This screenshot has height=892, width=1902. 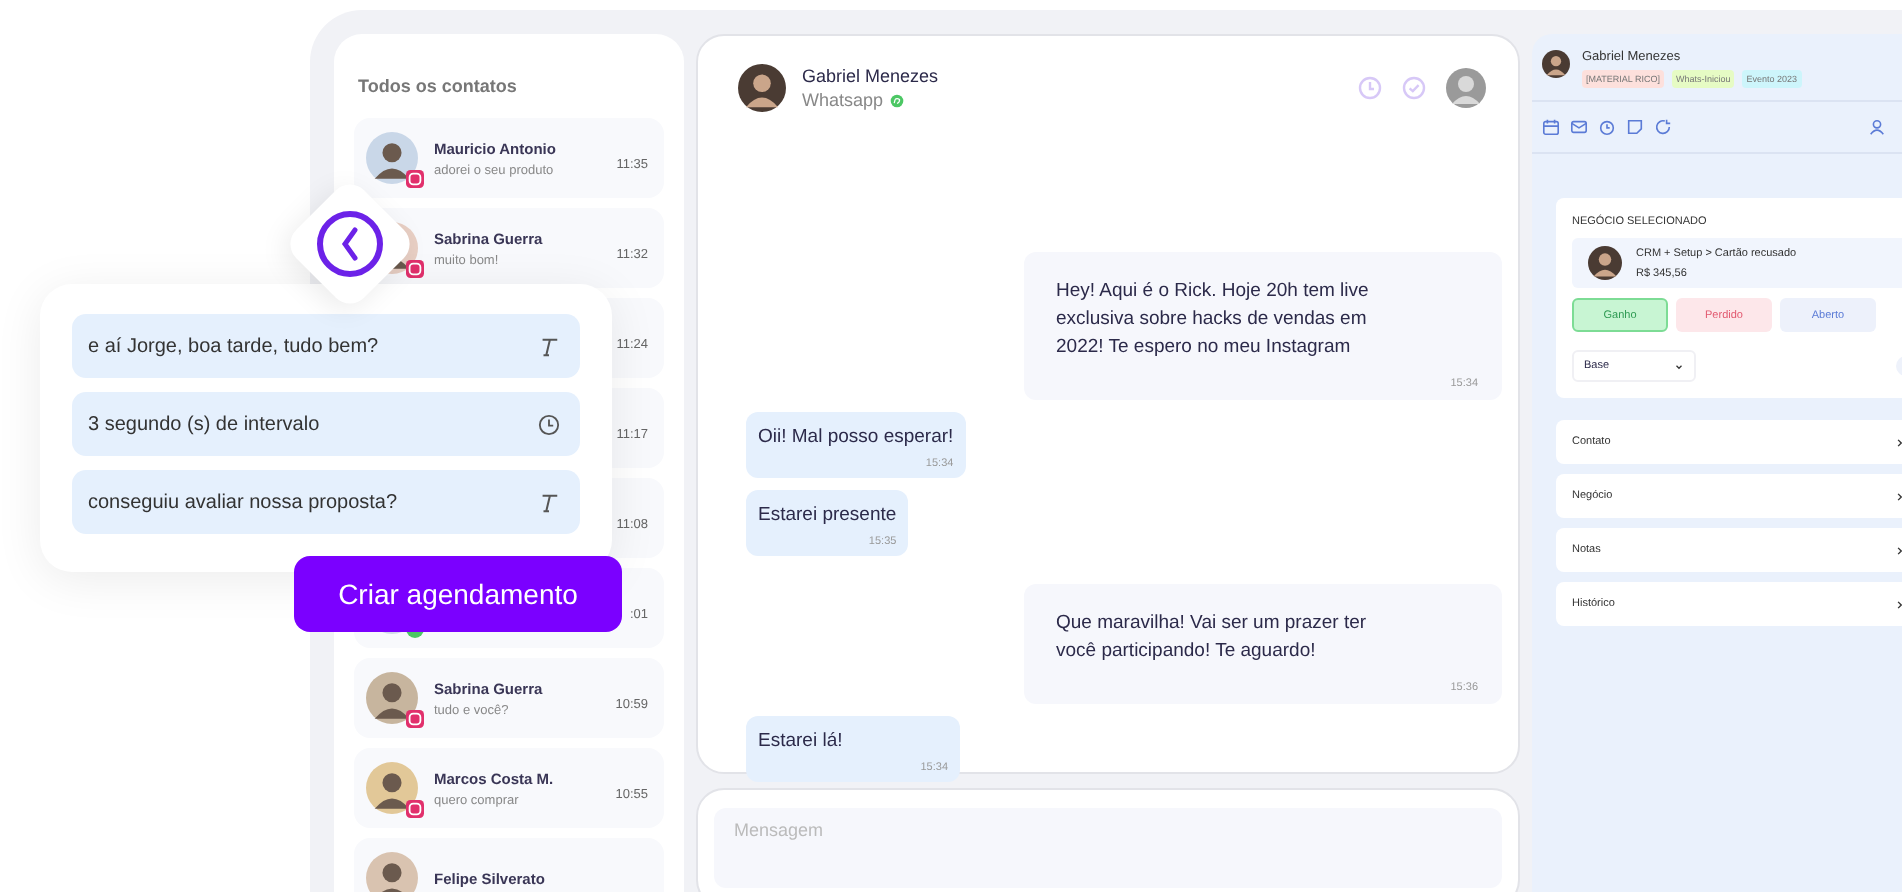 I want to click on create-schedule-button: Criar agendamento, so click(x=458, y=594).